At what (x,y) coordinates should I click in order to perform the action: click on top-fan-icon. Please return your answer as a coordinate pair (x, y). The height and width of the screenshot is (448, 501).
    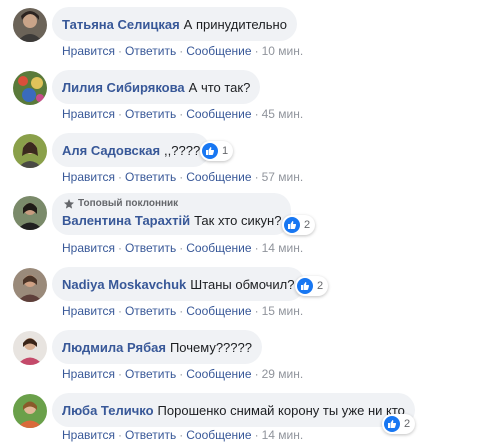
    Looking at the image, I should click on (69, 203).